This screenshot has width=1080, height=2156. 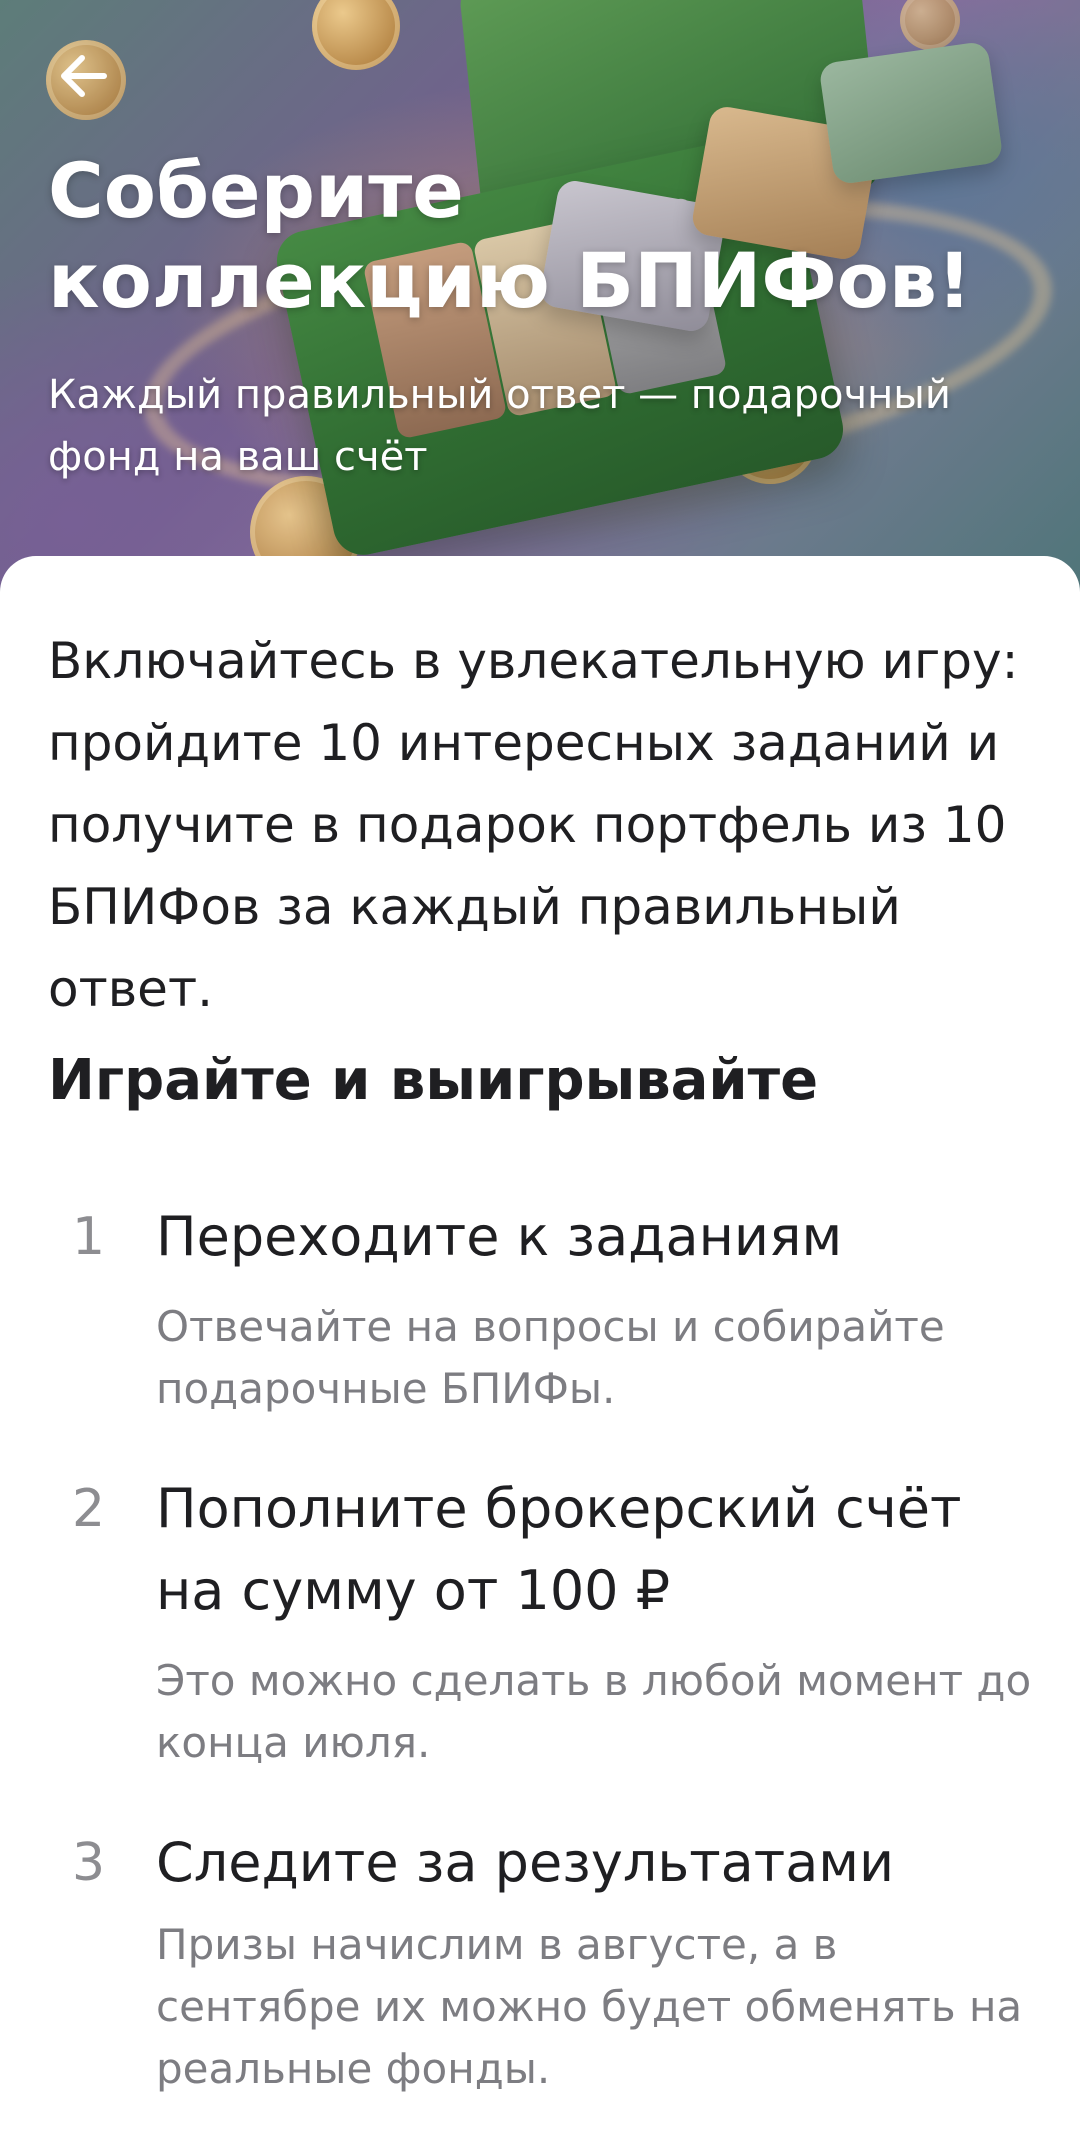 What do you see at coordinates (499, 1236) in the screenshot?
I see `step-title: Переходите к заданиям` at bounding box center [499, 1236].